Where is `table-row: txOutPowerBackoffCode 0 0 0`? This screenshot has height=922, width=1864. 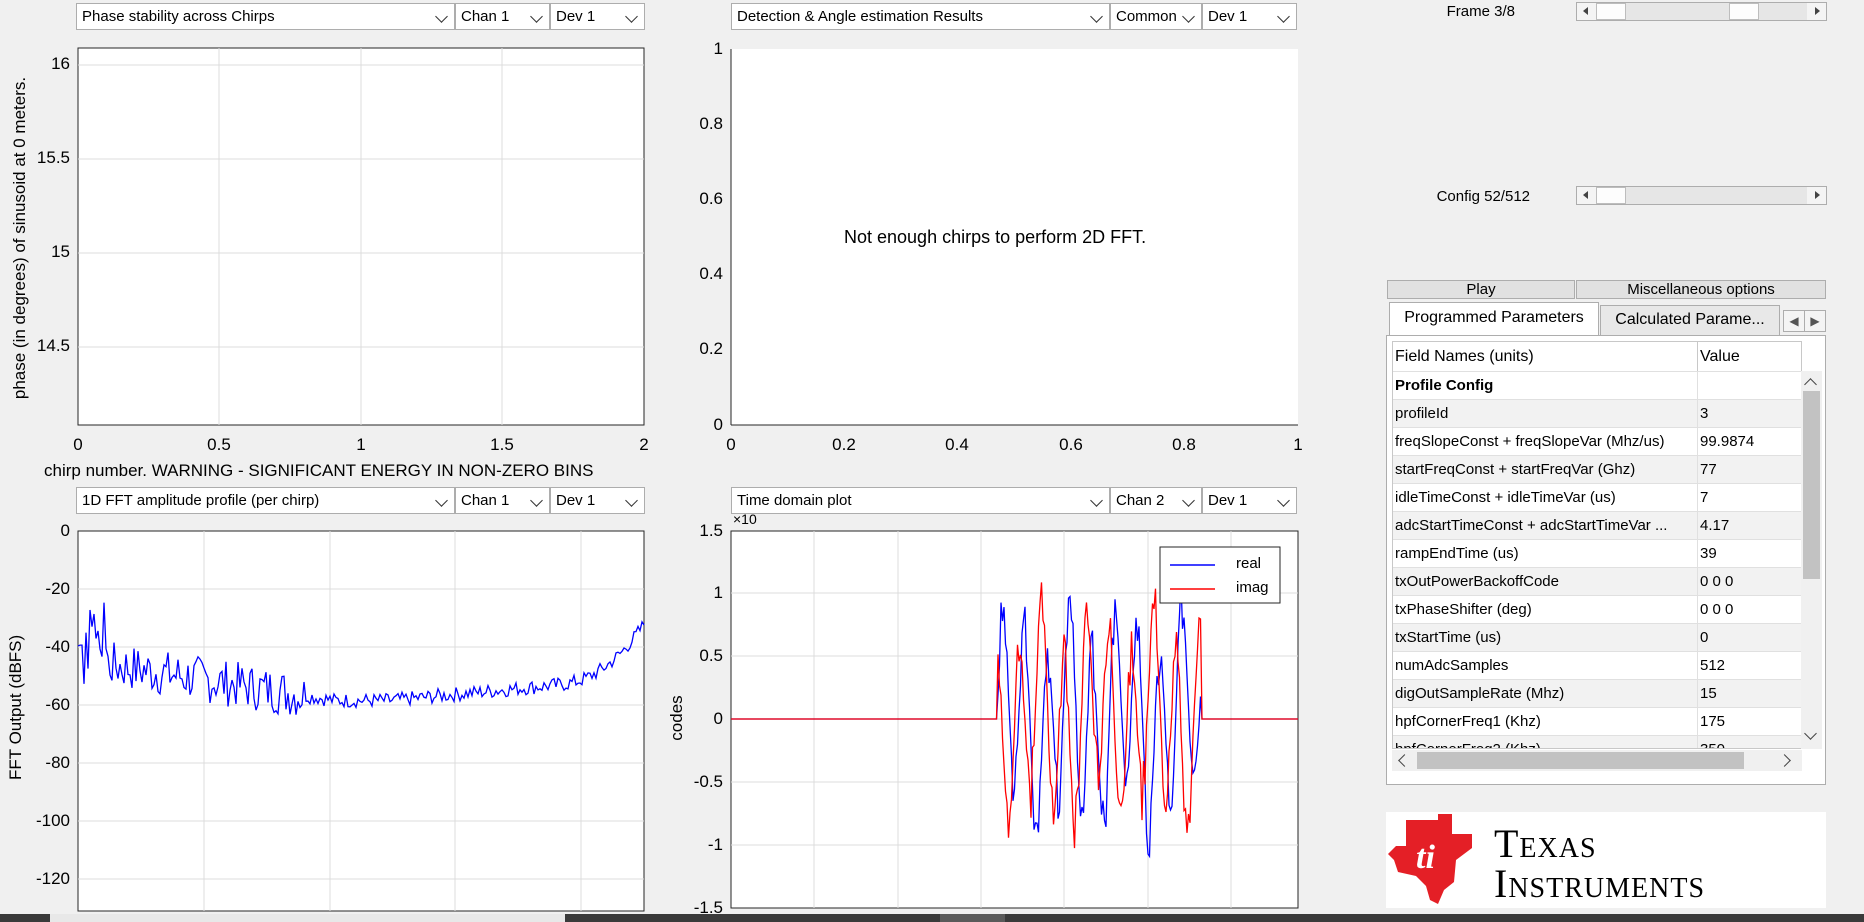
table-row: txOutPowerBackoffCode 0 0 0 is located at coordinates (1597, 581).